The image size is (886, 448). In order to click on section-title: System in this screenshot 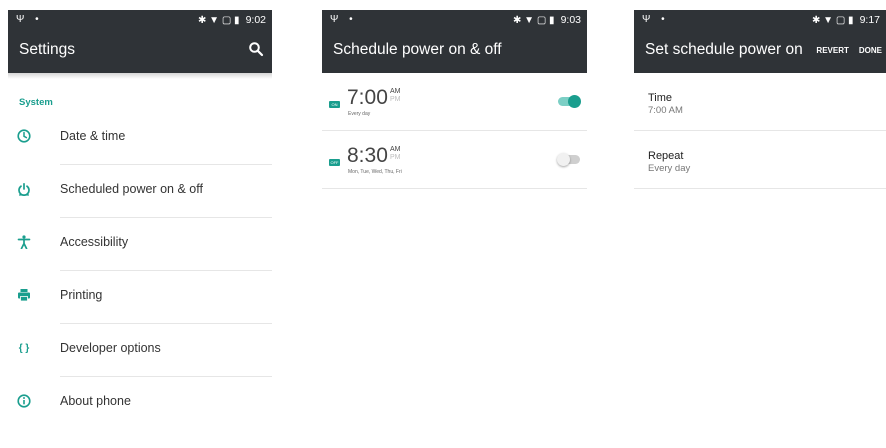, I will do `click(36, 102)`.